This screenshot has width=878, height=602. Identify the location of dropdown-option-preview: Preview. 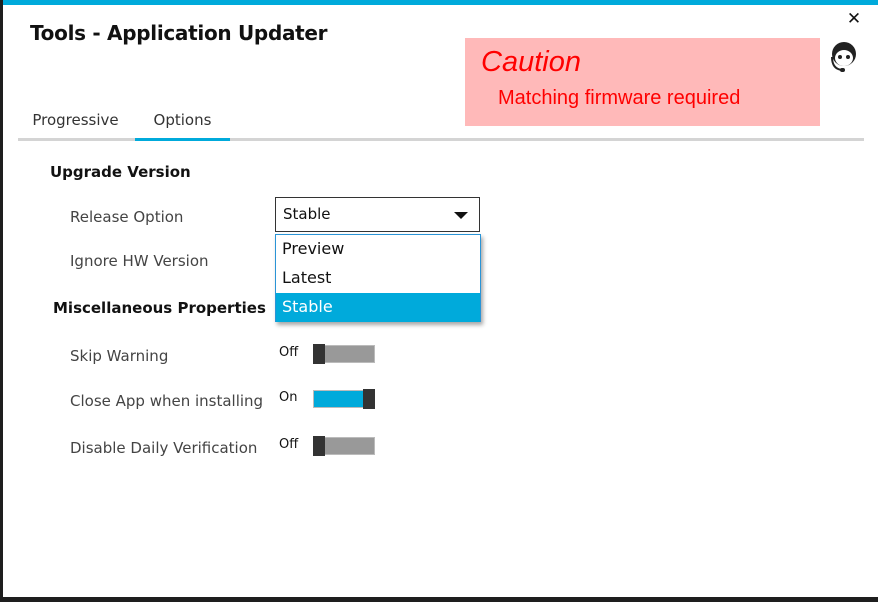
(378, 249).